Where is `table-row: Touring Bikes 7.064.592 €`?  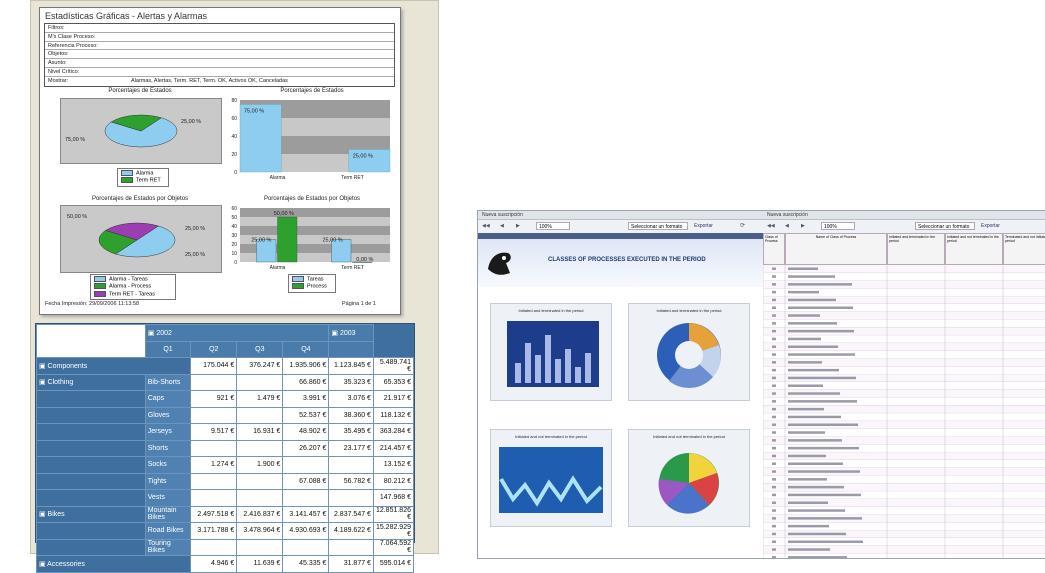 table-row: Touring Bikes 7.064.592 € is located at coordinates (225, 547).